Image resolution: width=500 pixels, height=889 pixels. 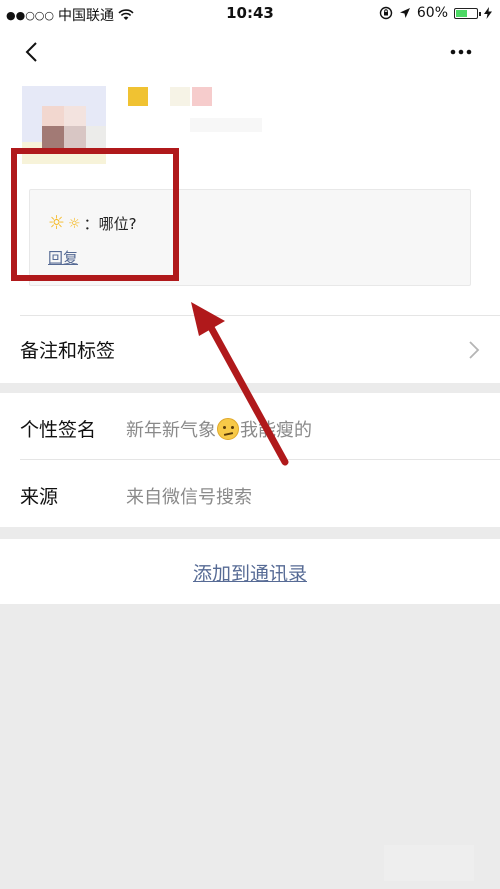 I want to click on orientation-lock-icon, so click(x=386, y=13).